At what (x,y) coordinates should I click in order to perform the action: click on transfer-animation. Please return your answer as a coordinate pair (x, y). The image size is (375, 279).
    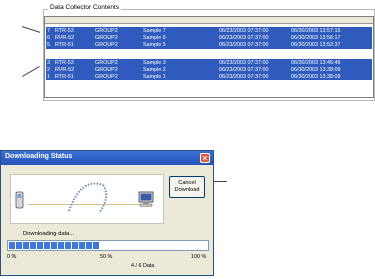
    Looking at the image, I should click on (87, 199).